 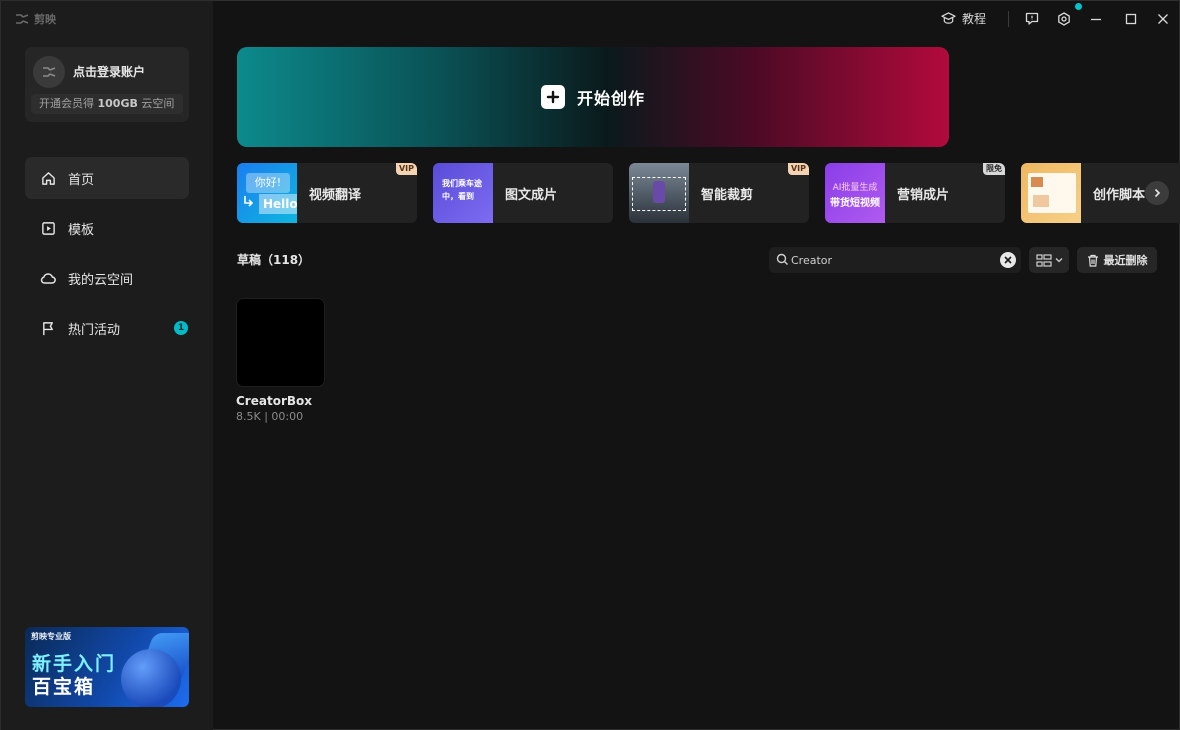 I want to click on thumb-line-2: 带货短视频, so click(x=855, y=203).